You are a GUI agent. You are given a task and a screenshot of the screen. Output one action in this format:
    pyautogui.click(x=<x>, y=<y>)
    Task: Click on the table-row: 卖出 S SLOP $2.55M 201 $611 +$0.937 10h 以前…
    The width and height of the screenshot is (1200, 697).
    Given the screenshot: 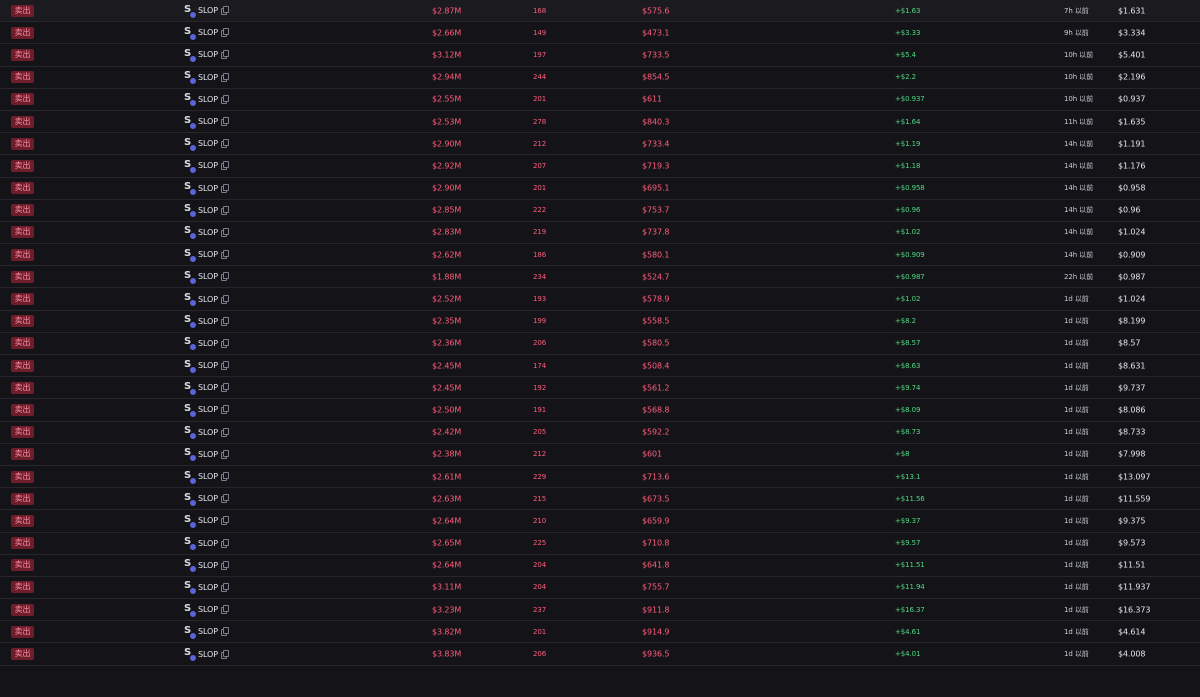 What is the action you would take?
    pyautogui.click(x=600, y=100)
    